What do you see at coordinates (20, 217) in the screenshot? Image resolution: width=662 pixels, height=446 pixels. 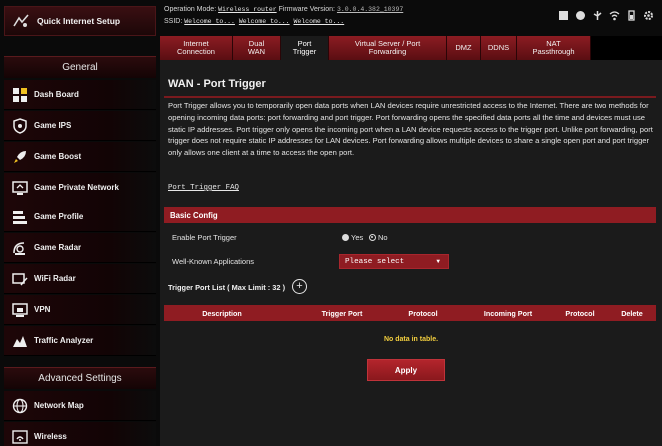 I see `profile-icon` at bounding box center [20, 217].